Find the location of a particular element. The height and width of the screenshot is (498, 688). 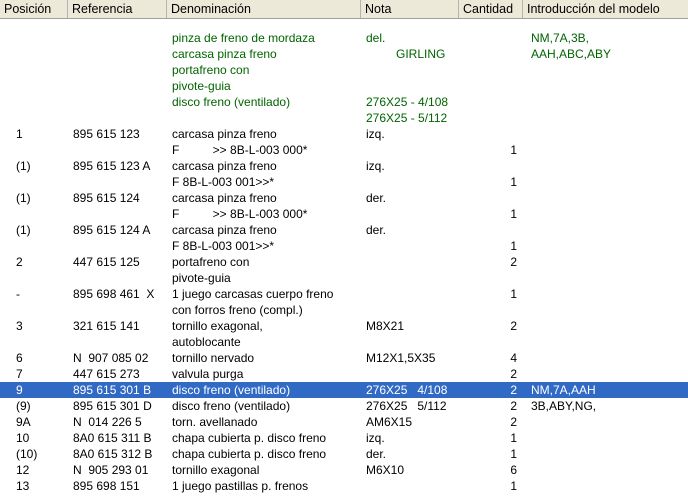

table-row: pinza de freno de mordaza del. NM,7A,3B, is located at coordinates (344, 38).